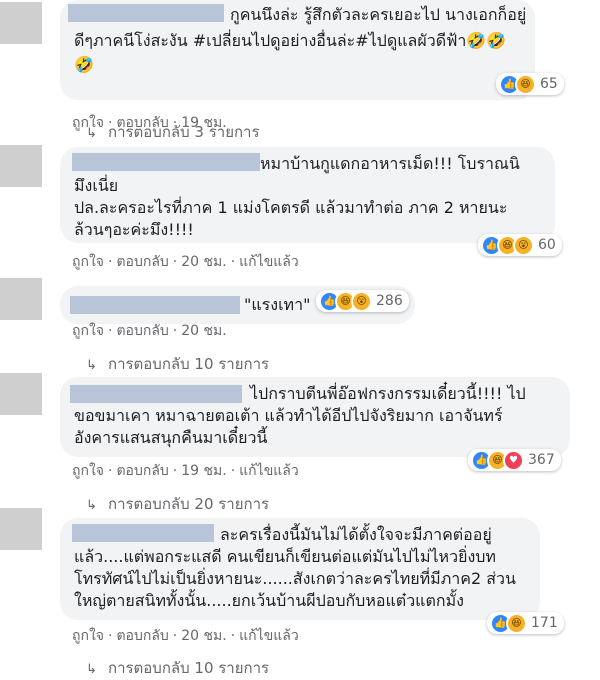  What do you see at coordinates (188, 504) in the screenshot?
I see `replies-label: การตอบกลับ 20 รายการ` at bounding box center [188, 504].